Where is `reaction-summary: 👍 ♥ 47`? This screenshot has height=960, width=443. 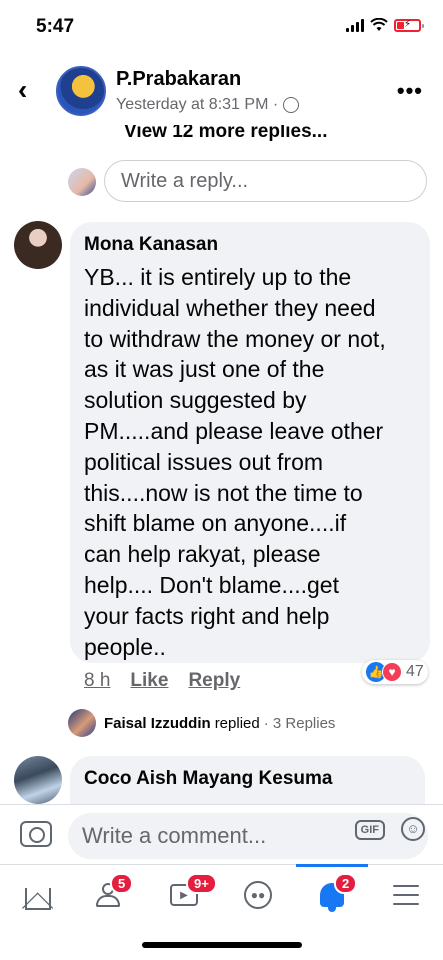
reaction-summary: 👍 ♥ 47 is located at coordinates (395, 672).